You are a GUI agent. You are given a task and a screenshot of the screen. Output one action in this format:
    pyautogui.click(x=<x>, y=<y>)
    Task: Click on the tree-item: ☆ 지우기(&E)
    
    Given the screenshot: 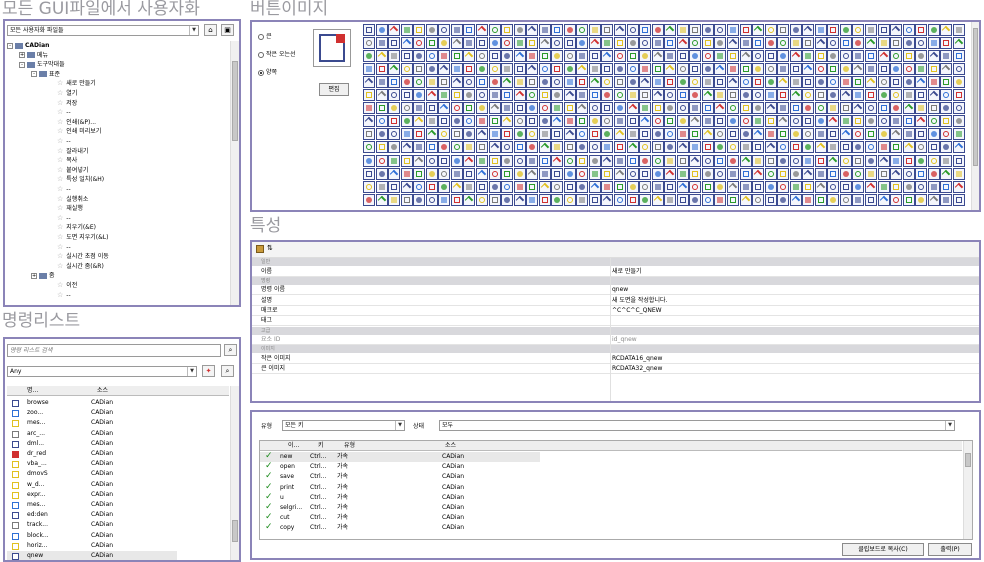 What is the action you would take?
    pyautogui.click(x=76, y=227)
    